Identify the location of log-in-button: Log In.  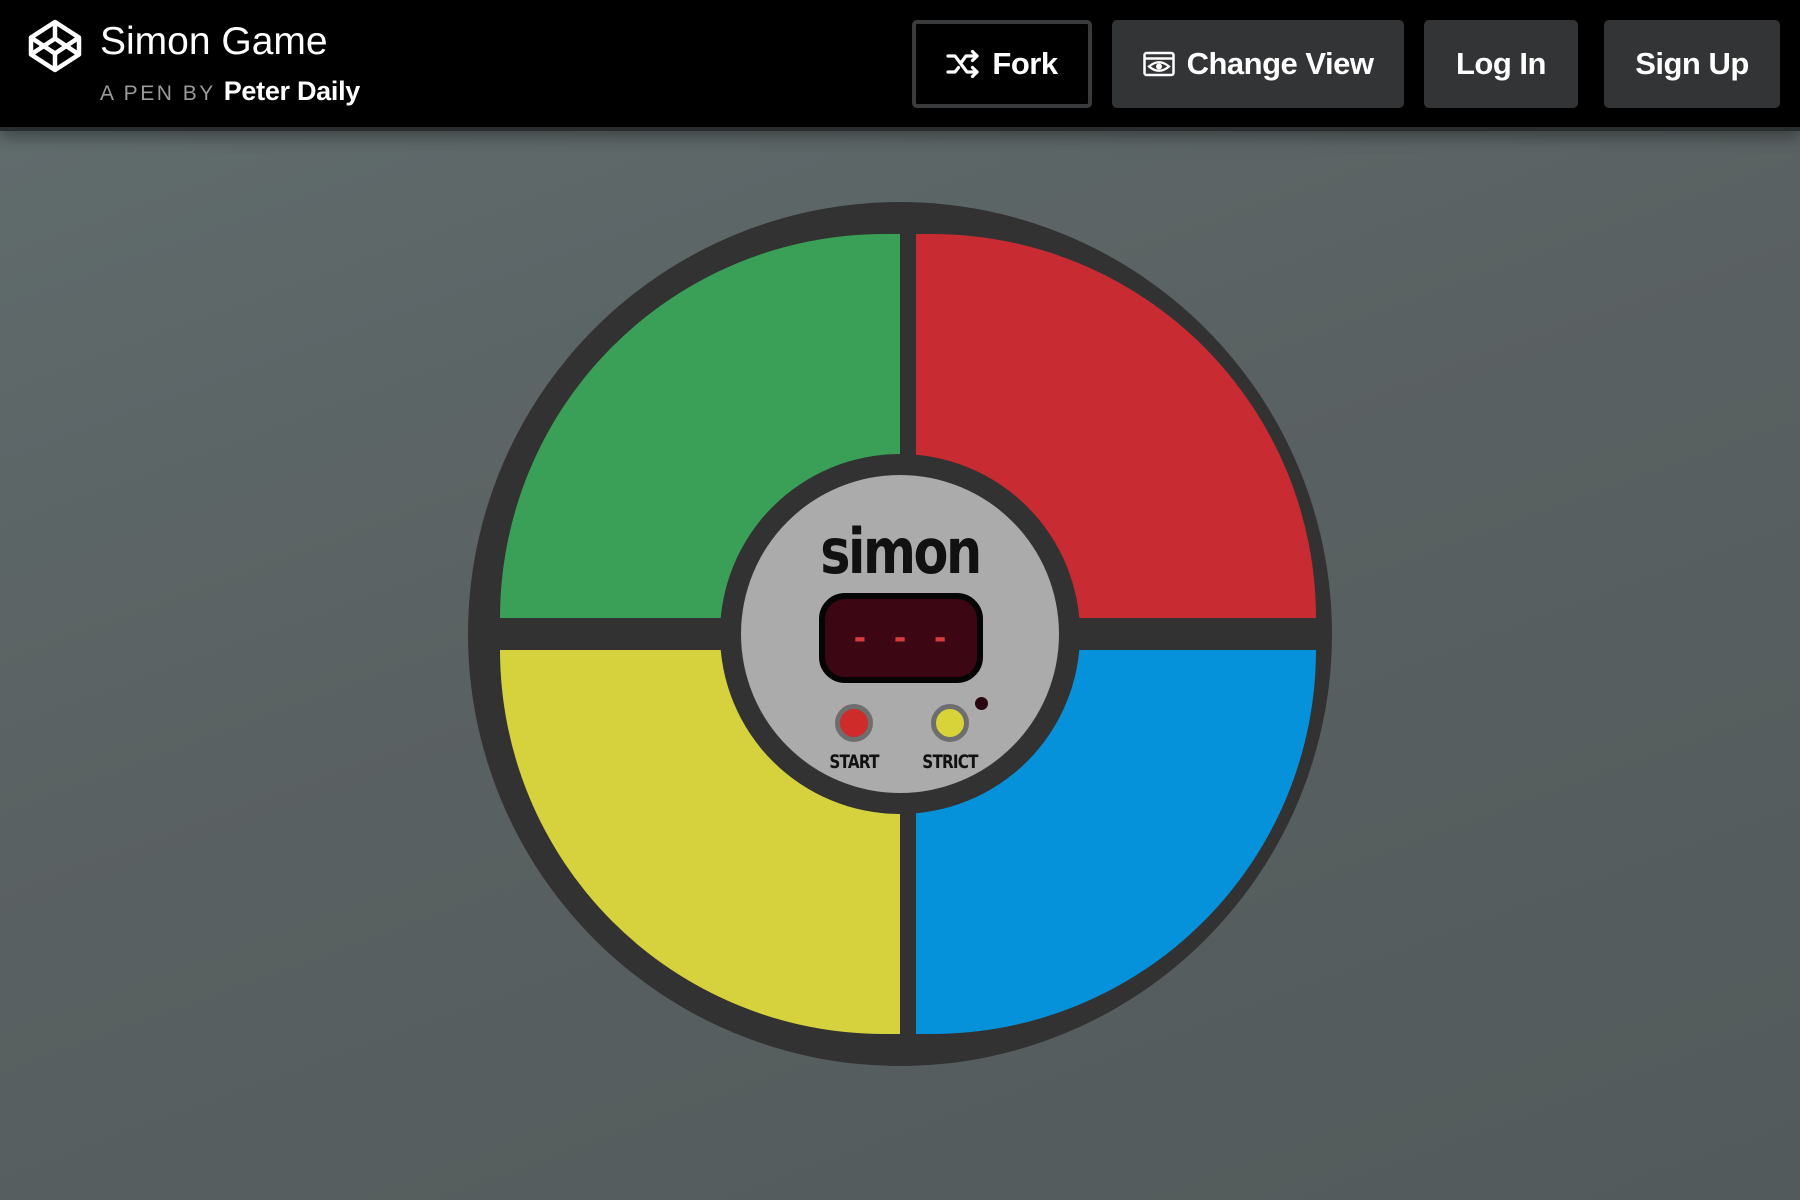
(1501, 64).